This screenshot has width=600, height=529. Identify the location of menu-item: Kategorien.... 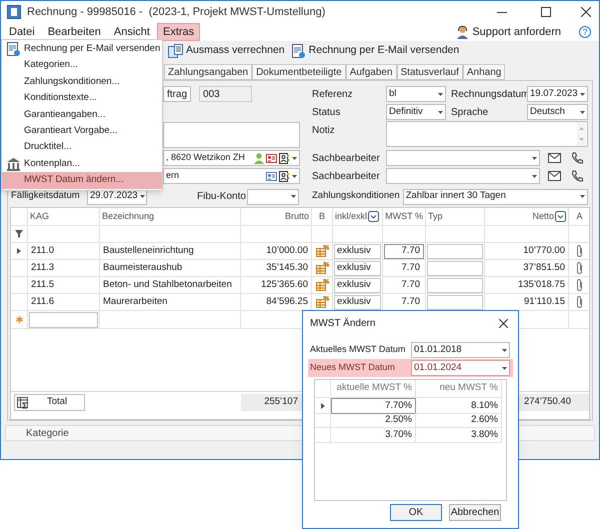
(82, 65).